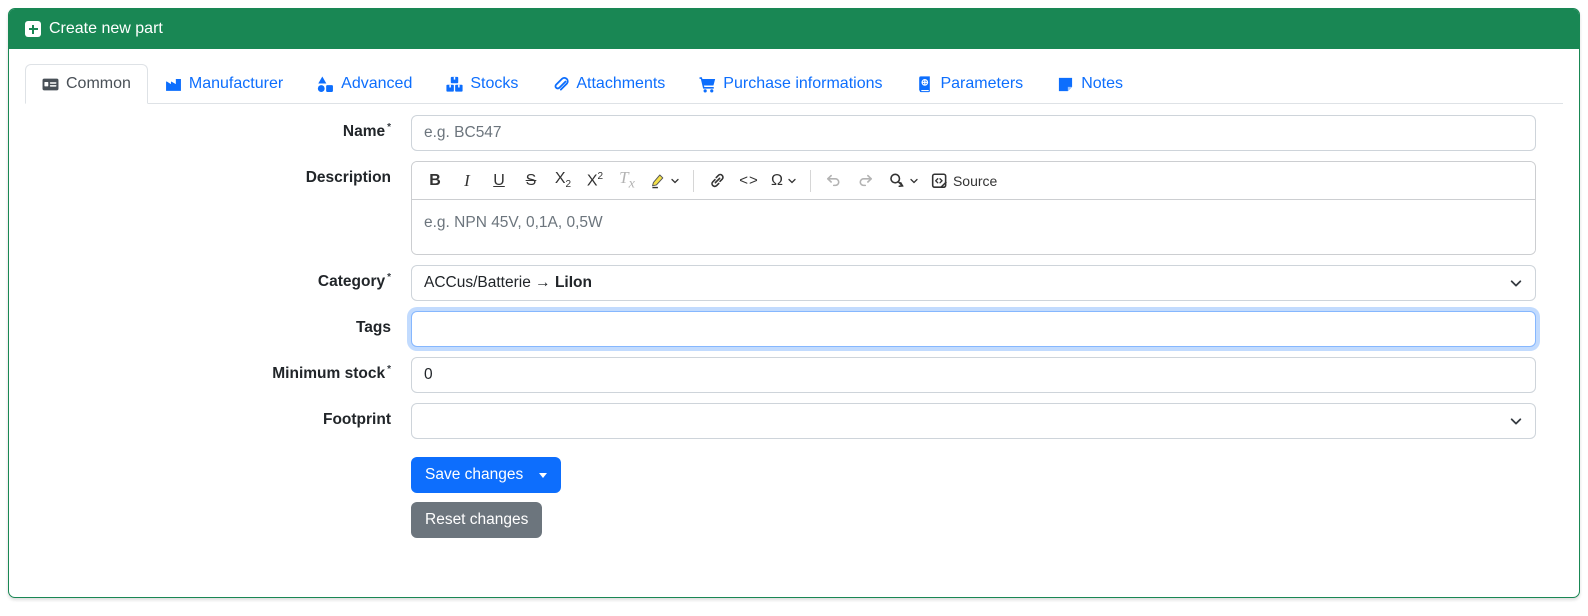 This screenshot has width=1588, height=616. Describe the element at coordinates (1066, 84) in the screenshot. I see `sticky-note-icon` at that location.